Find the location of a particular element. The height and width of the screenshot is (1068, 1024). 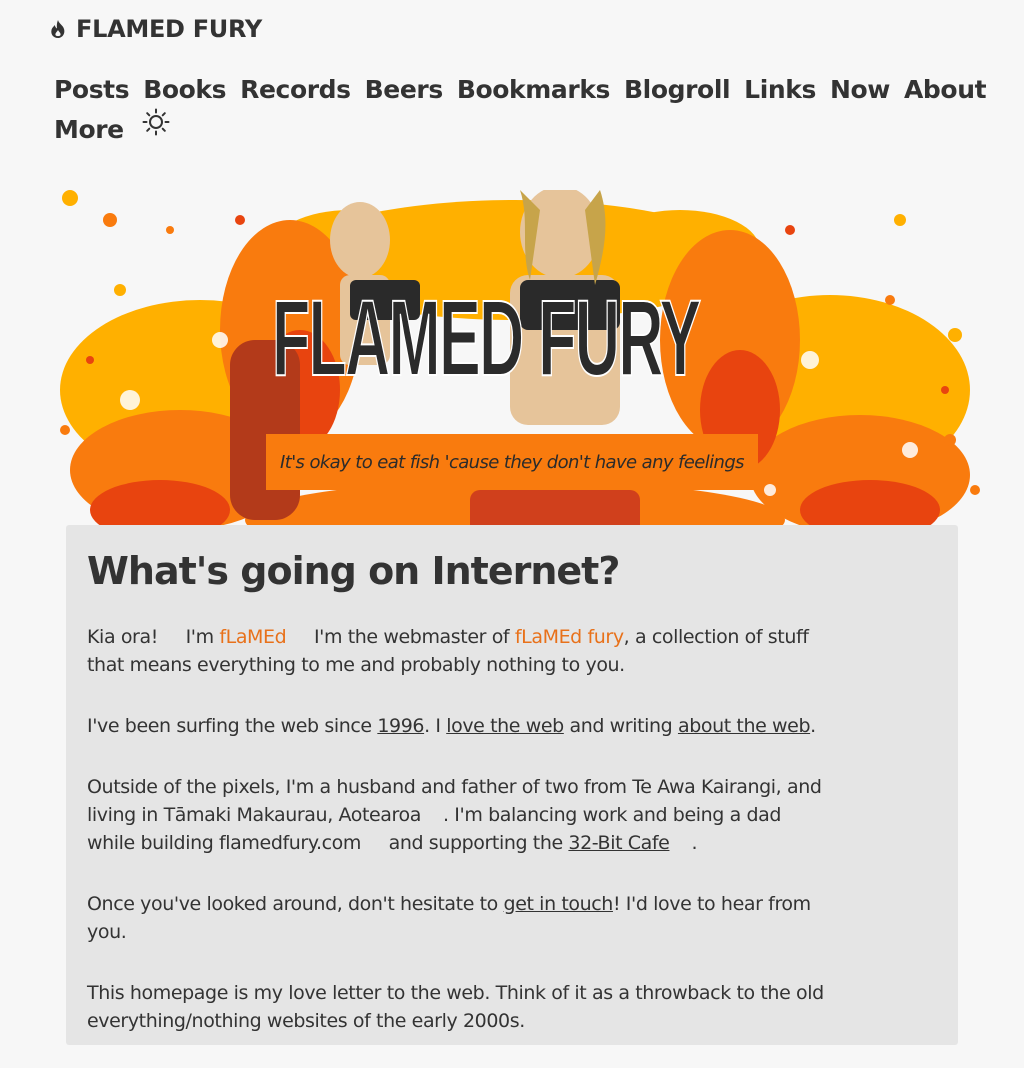

nav-beers: Beers is located at coordinates (404, 89).